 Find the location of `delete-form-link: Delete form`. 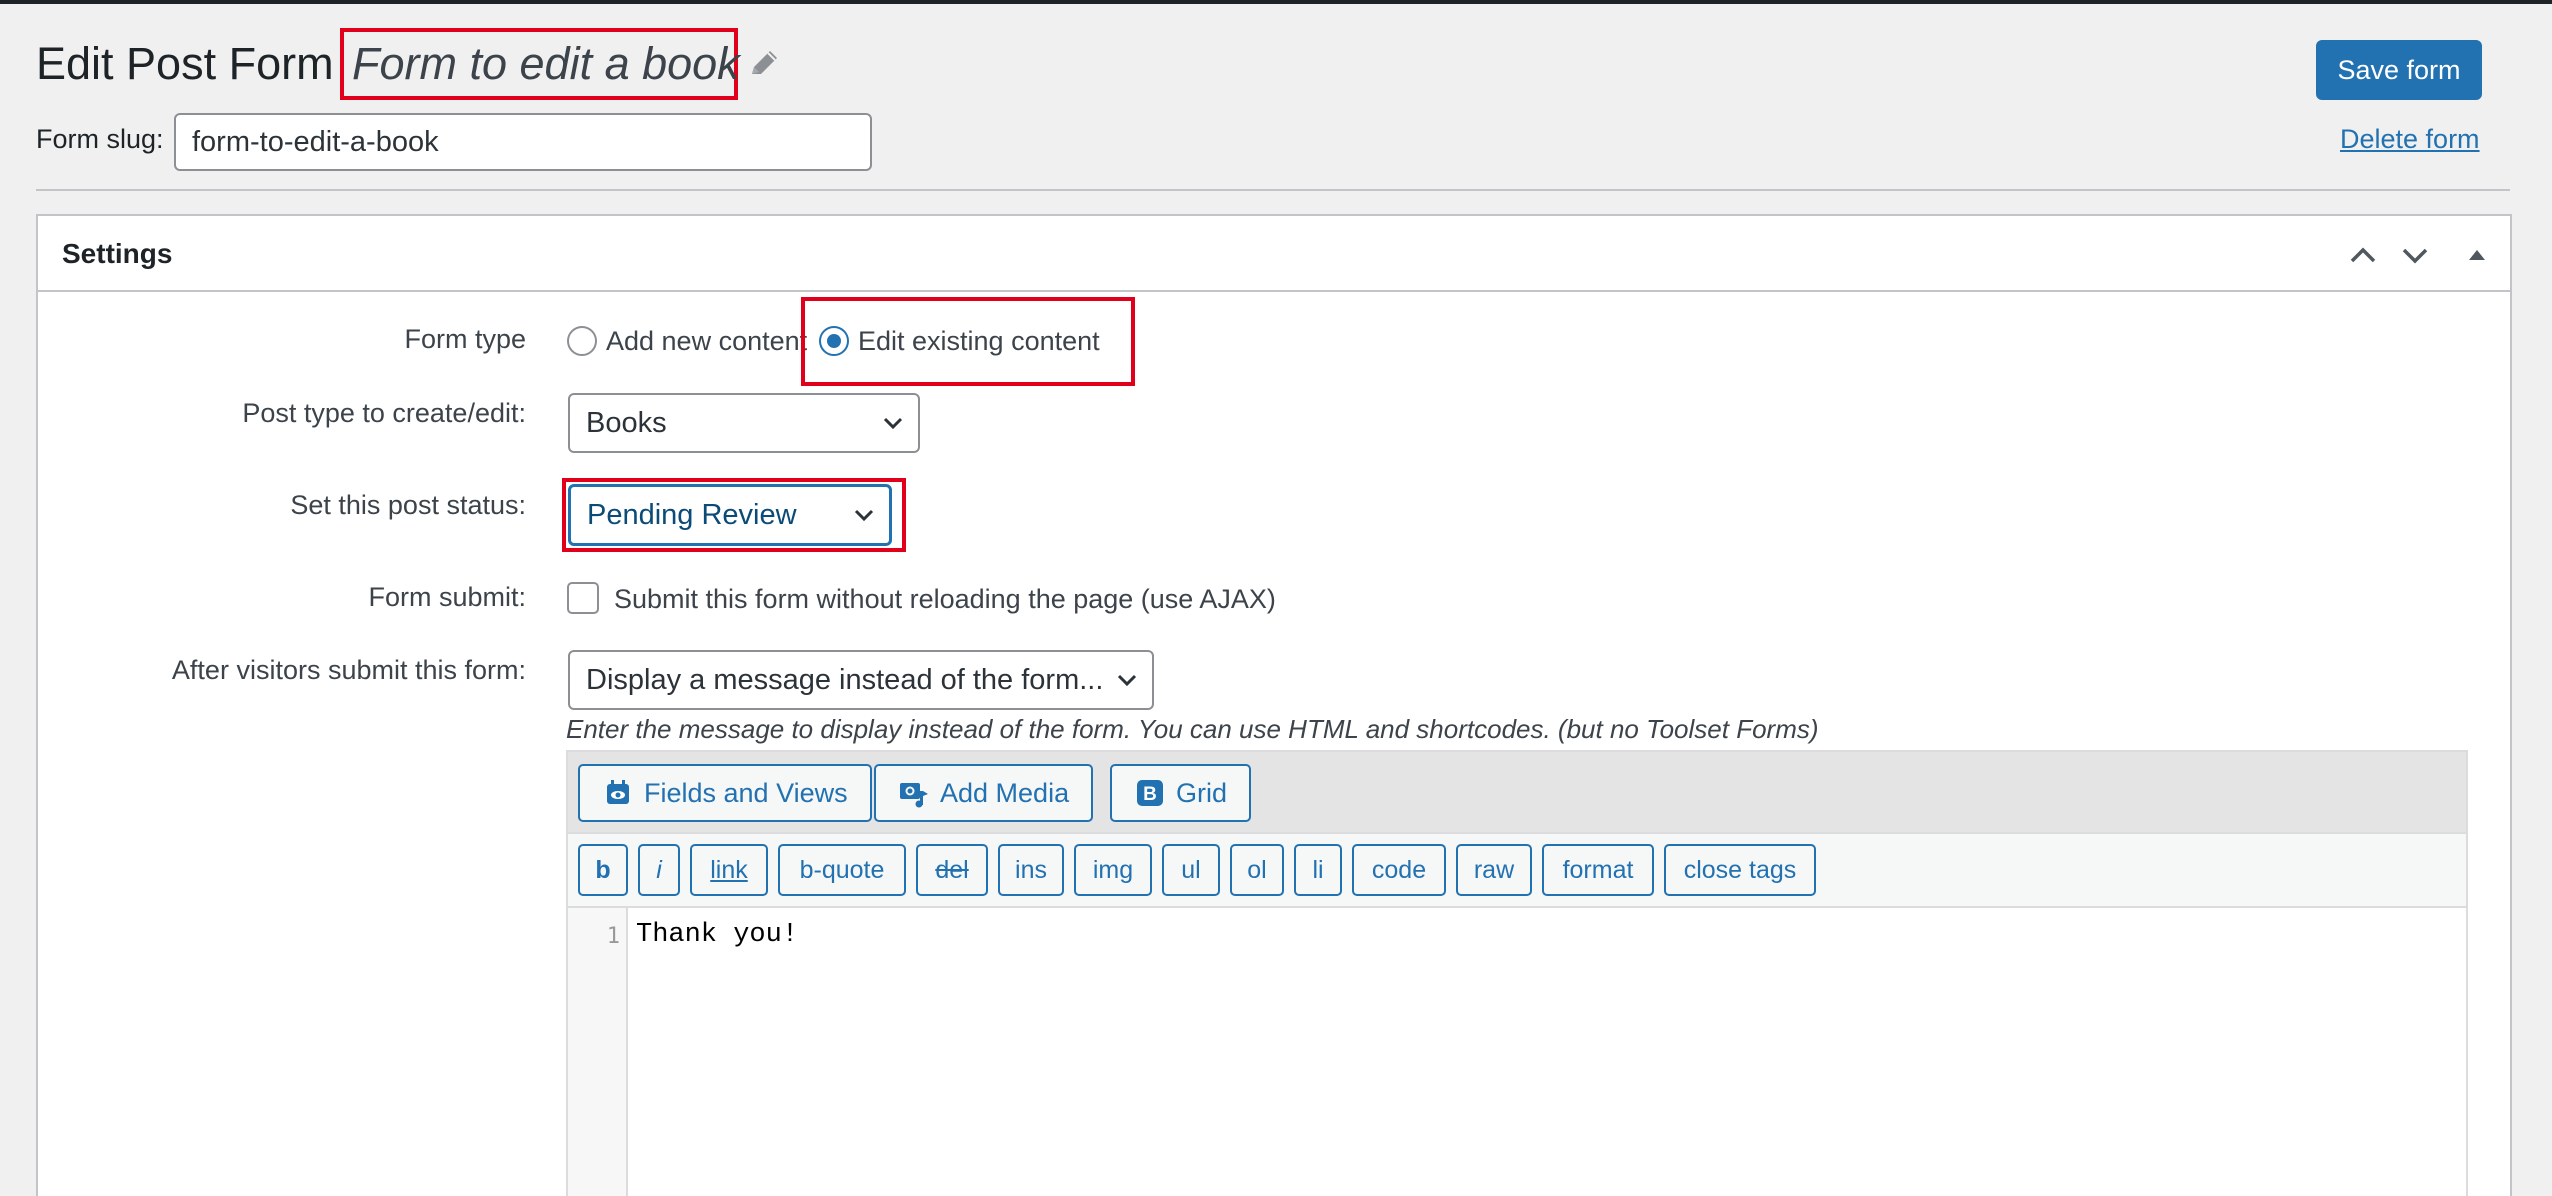

delete-form-link: Delete form is located at coordinates (2410, 139).